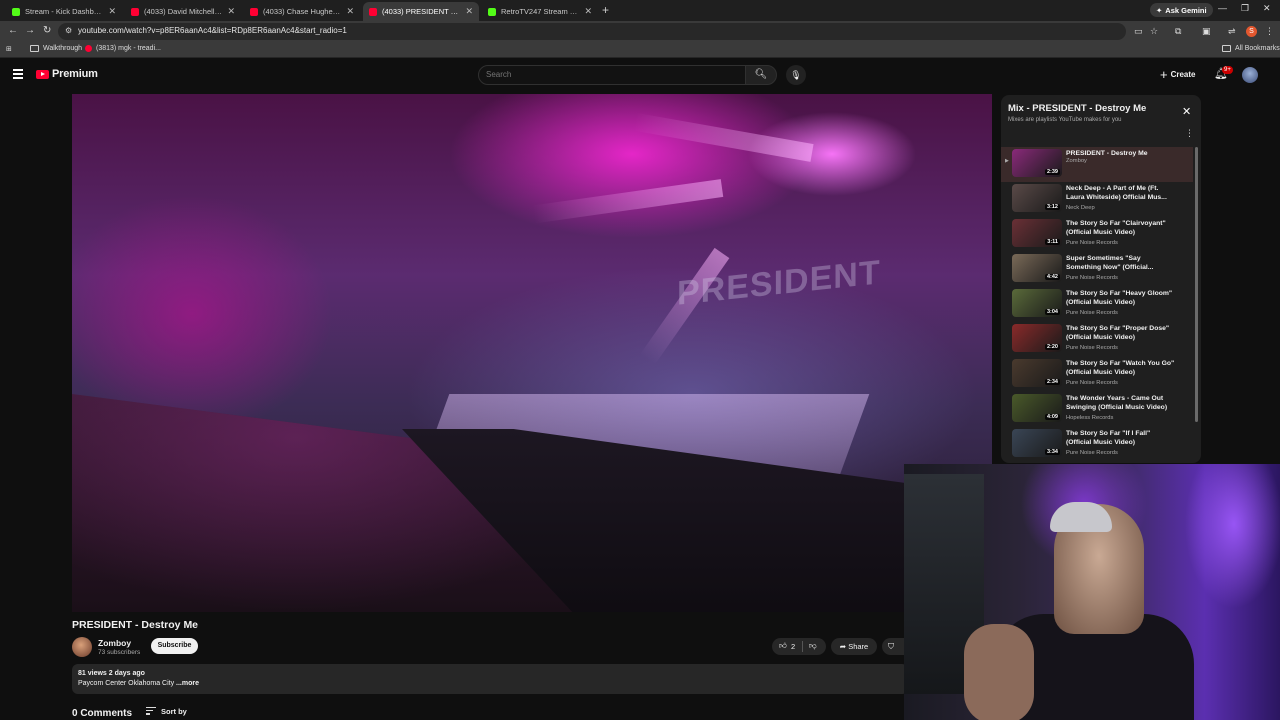 This screenshot has height=720, width=1280. Describe the element at coordinates (843, 646) in the screenshot. I see `share-icon: ➦` at that location.